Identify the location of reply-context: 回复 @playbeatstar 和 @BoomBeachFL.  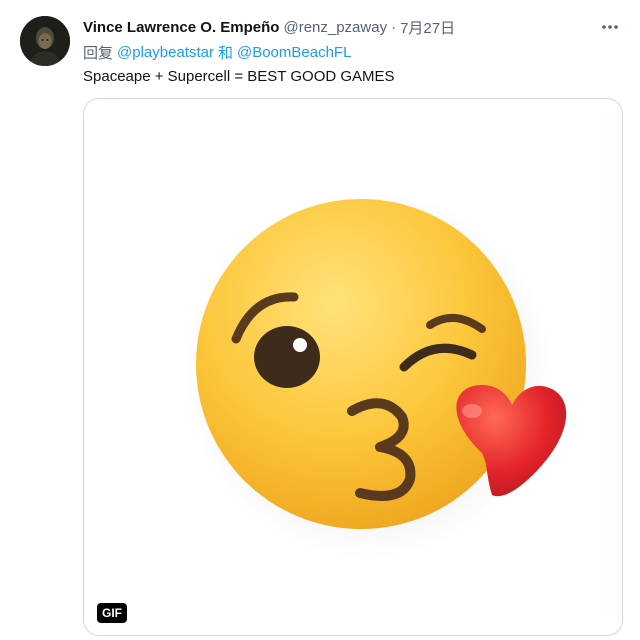
(353, 52).